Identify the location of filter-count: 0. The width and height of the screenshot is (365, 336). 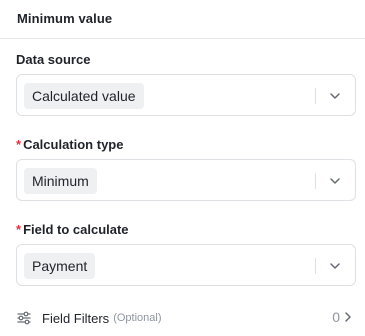
(336, 317).